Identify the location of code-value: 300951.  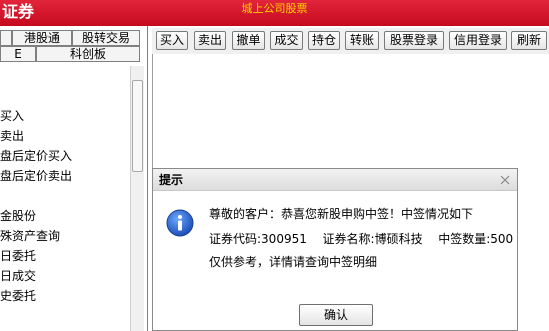
(284, 239).